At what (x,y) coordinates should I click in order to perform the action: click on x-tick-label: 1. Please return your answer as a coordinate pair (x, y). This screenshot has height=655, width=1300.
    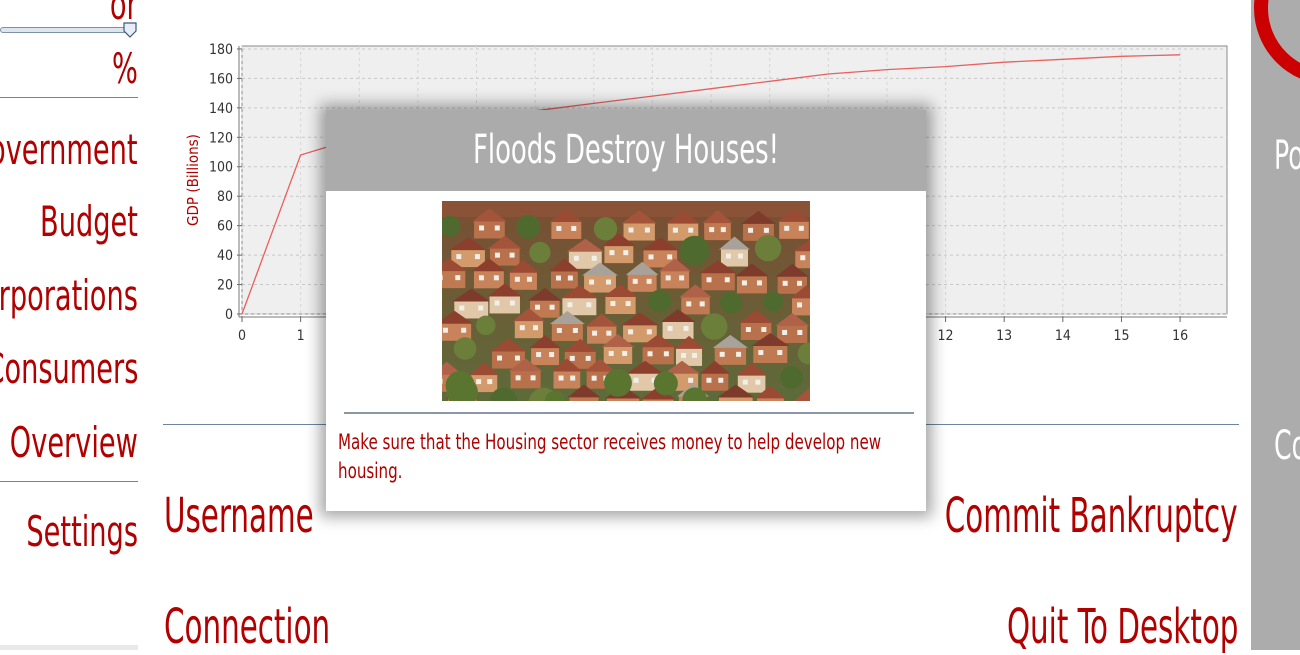
    Looking at the image, I should click on (301, 336).